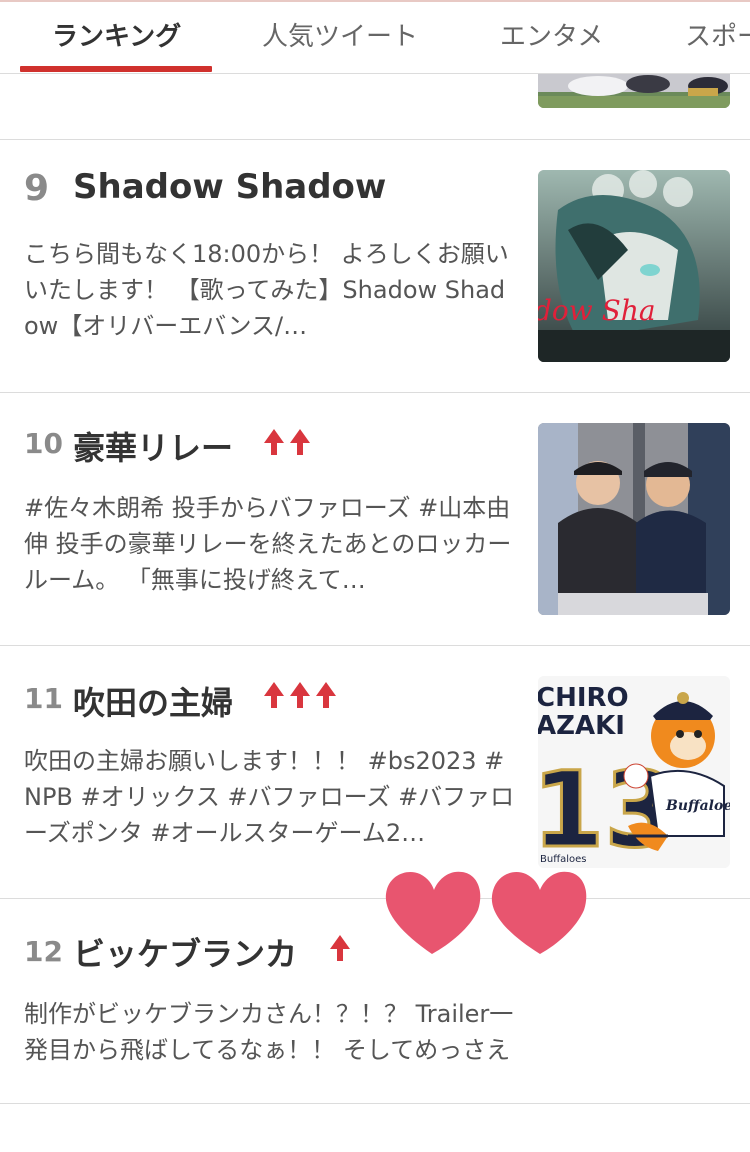  I want to click on tab-sports: スポー, so click(717, 37).